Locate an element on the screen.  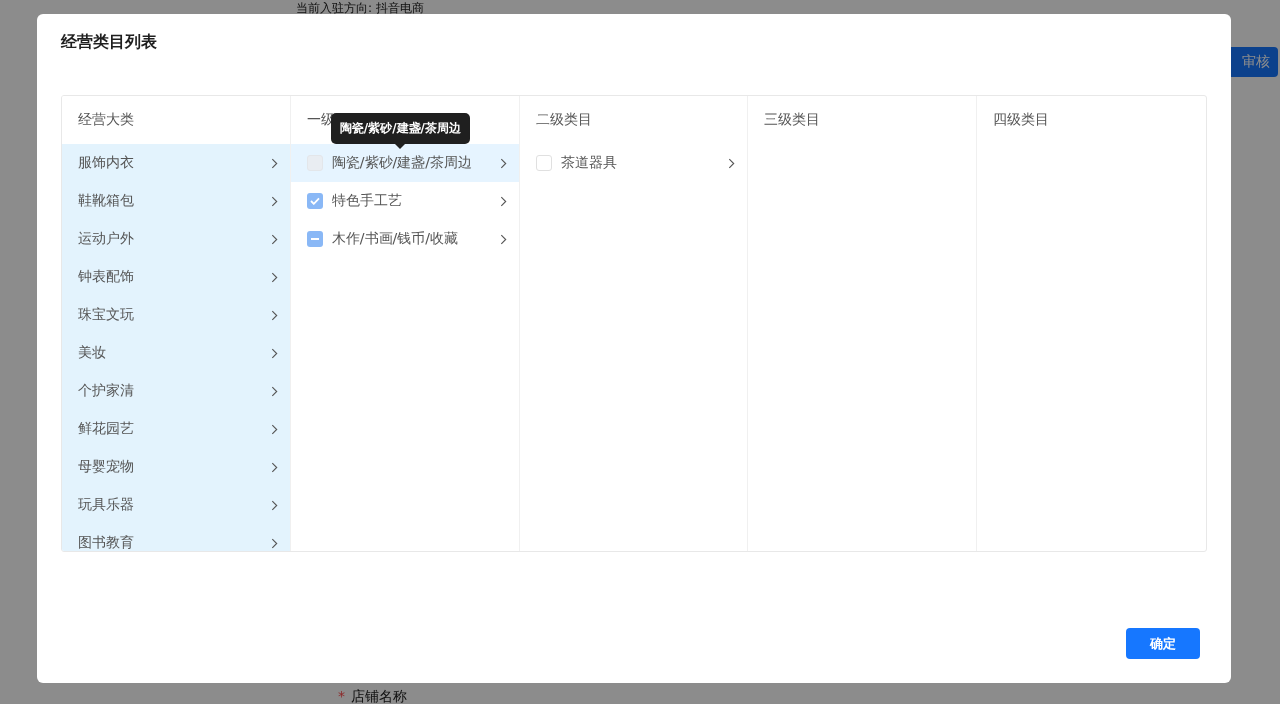
required-mark: * is located at coordinates (341, 696).